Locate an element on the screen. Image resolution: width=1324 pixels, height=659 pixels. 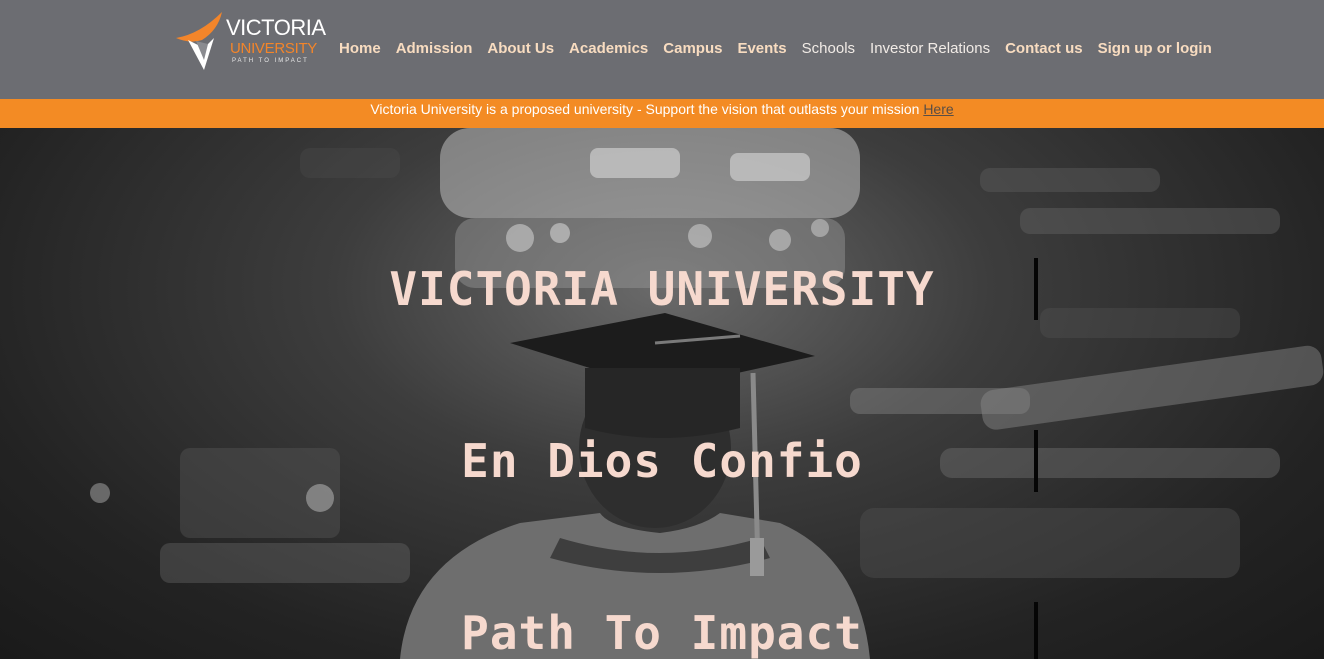
nav-sign-up-login: Sign up or login is located at coordinates (1155, 49).